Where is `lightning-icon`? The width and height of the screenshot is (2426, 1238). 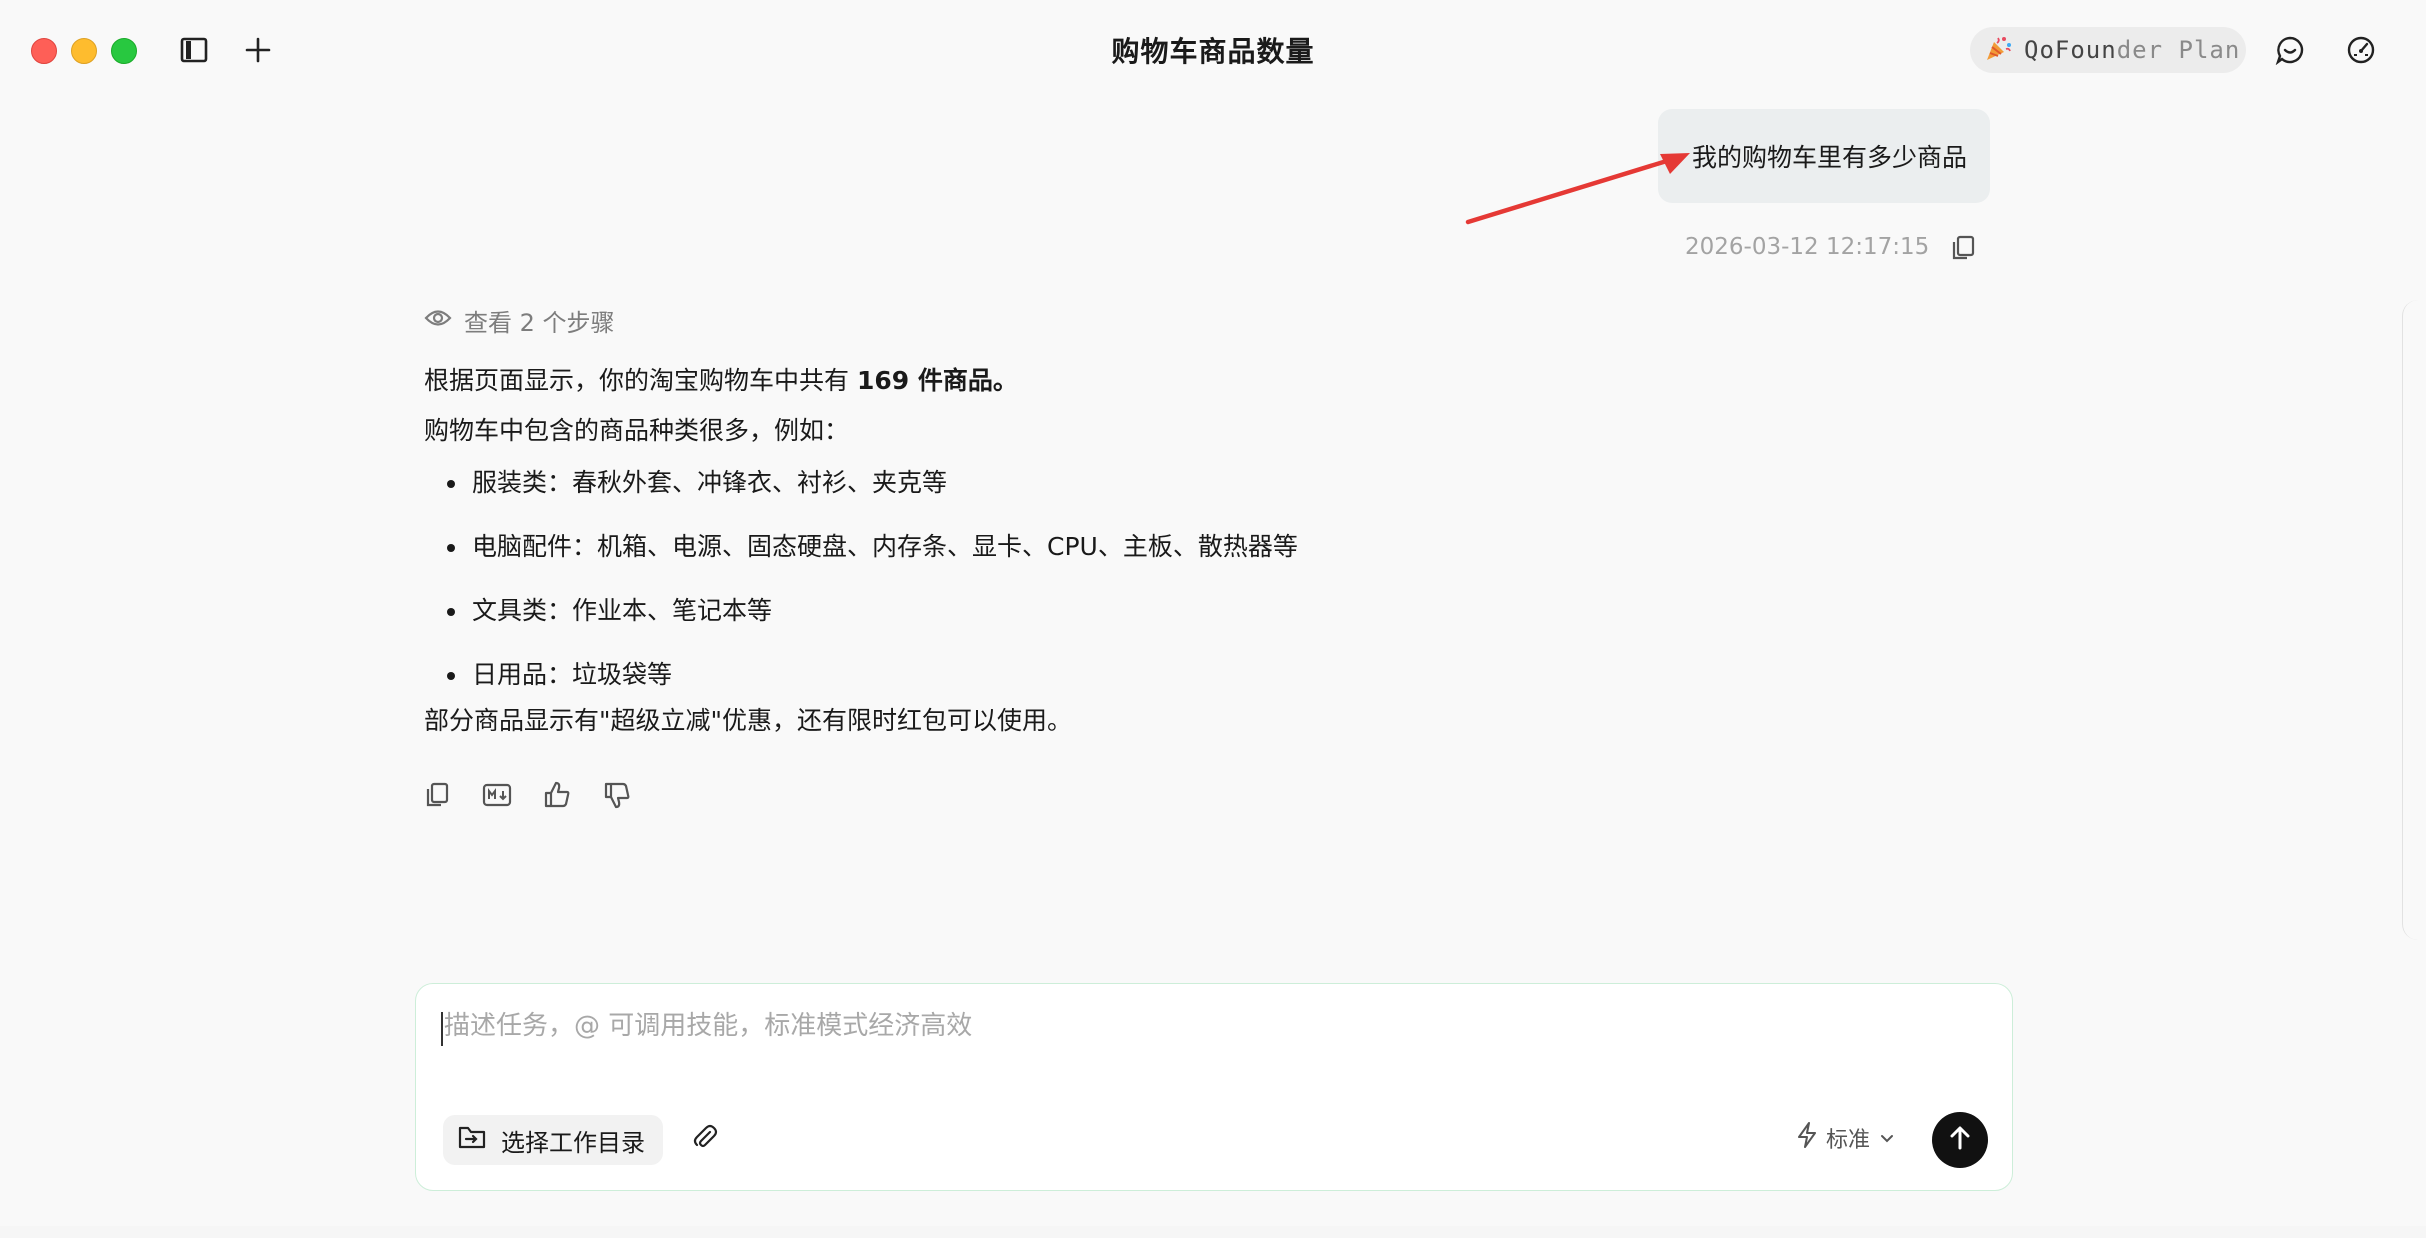
lightning-icon is located at coordinates (1807, 1138).